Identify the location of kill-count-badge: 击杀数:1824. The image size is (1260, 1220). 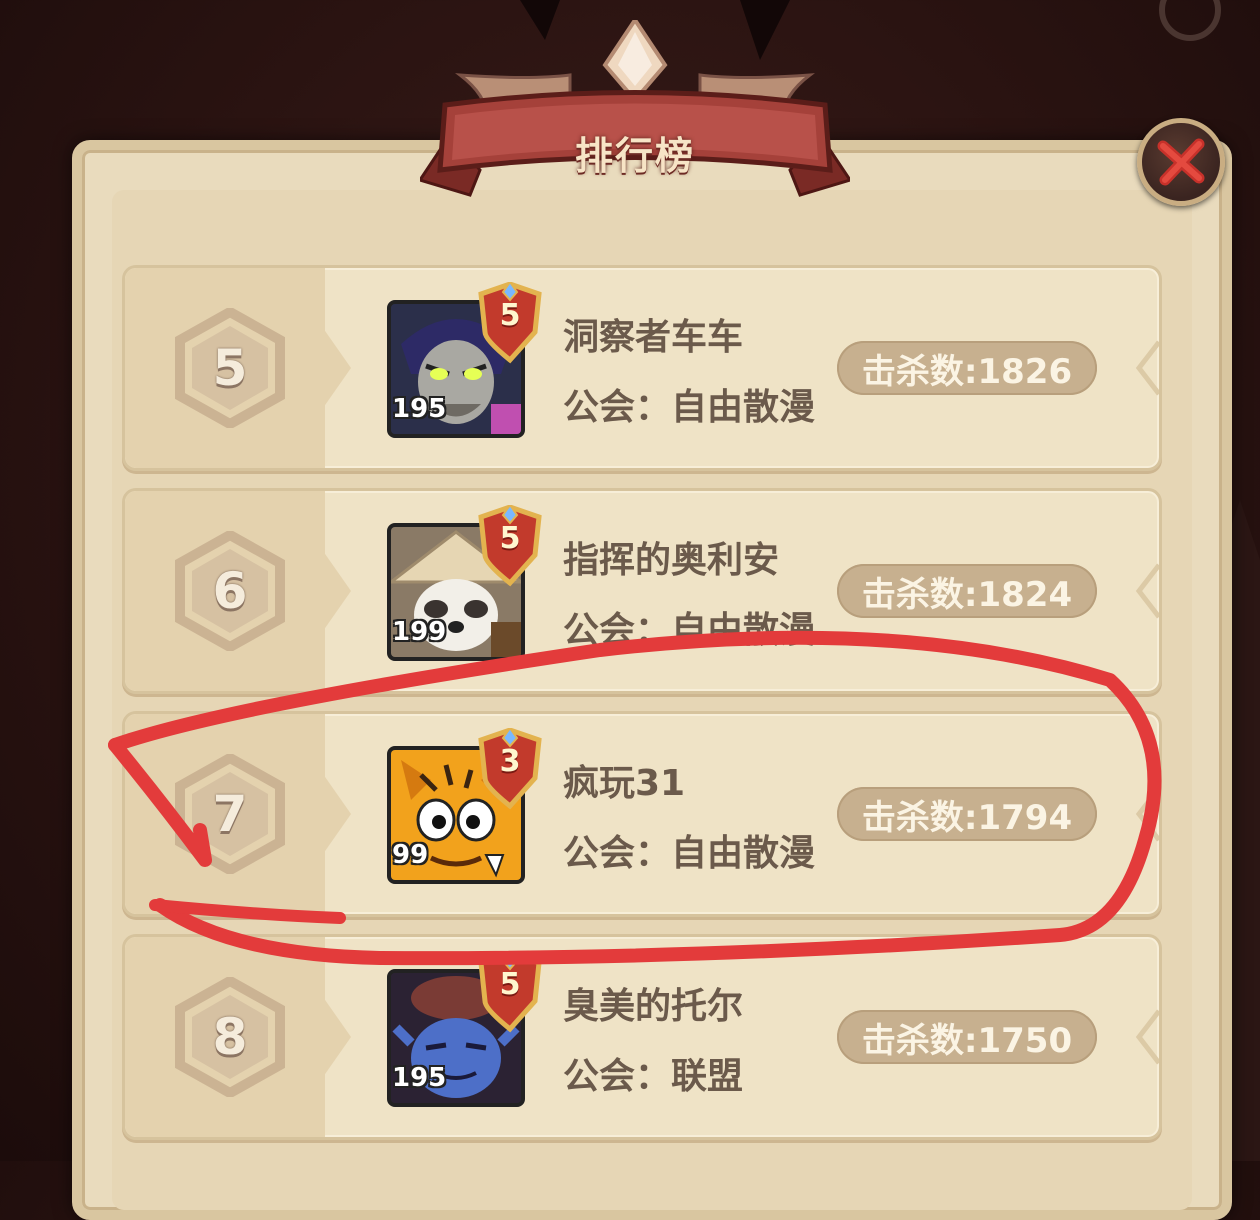
(967, 591).